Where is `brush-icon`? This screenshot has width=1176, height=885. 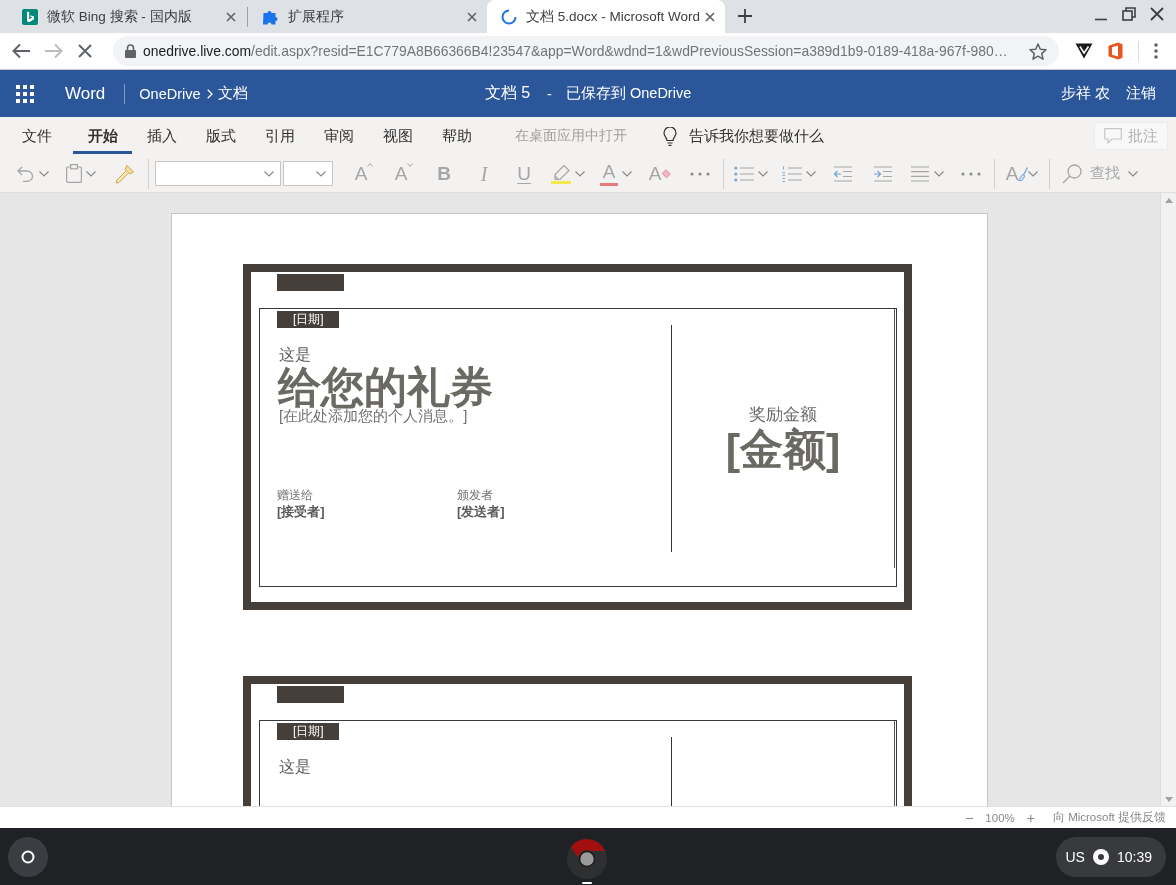 brush-icon is located at coordinates (1023, 173).